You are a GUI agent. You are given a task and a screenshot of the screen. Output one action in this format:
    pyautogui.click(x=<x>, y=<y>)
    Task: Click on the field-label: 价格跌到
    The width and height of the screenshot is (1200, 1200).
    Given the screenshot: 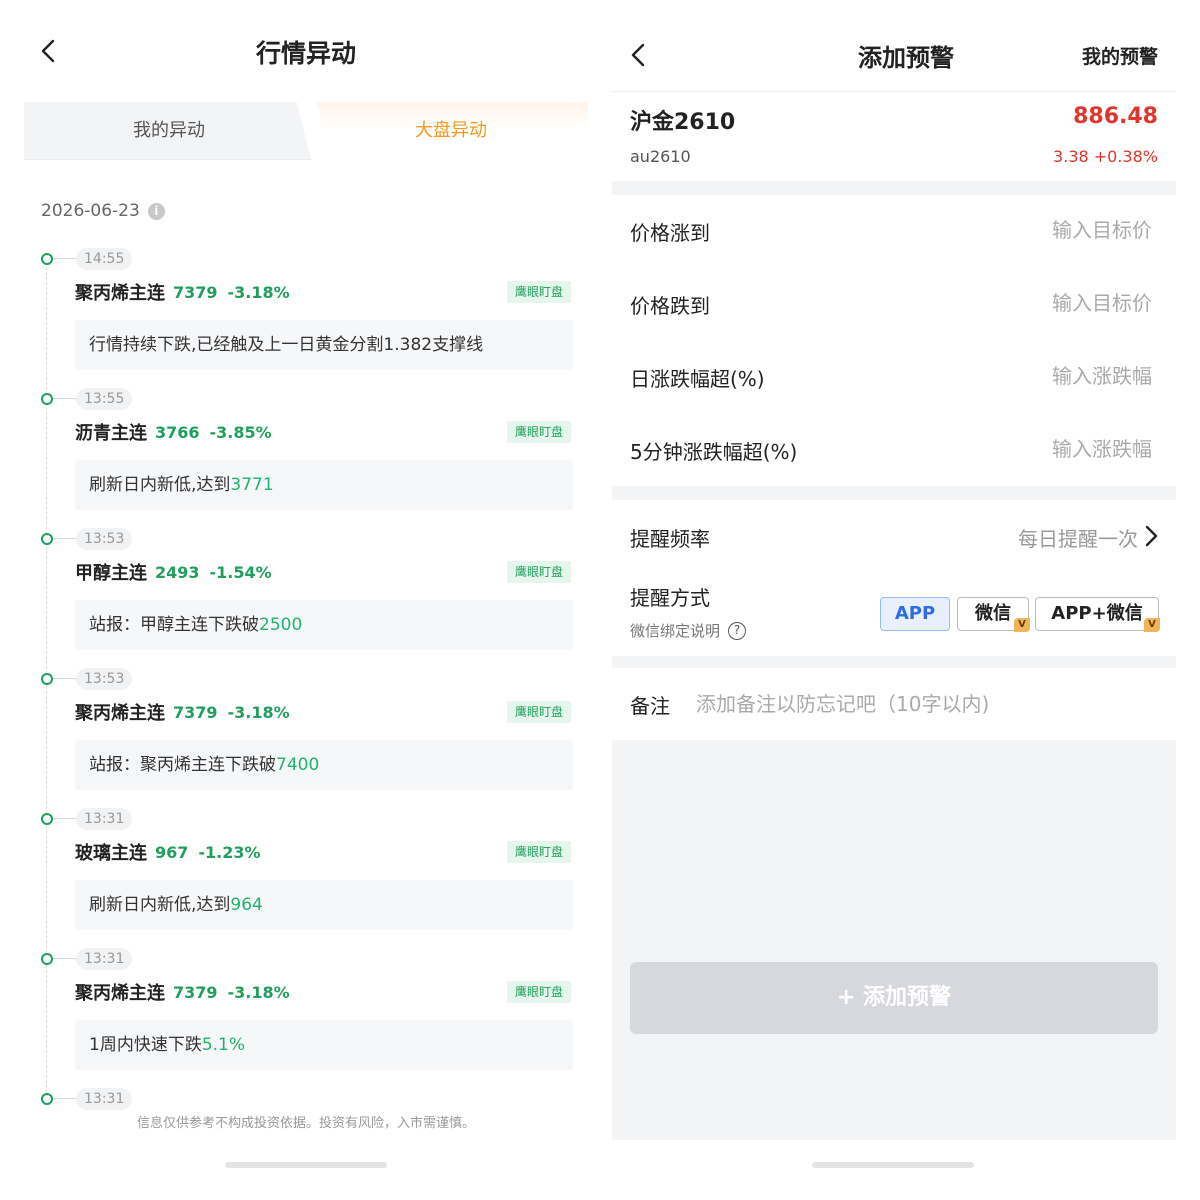 What is the action you would take?
    pyautogui.click(x=670, y=306)
    